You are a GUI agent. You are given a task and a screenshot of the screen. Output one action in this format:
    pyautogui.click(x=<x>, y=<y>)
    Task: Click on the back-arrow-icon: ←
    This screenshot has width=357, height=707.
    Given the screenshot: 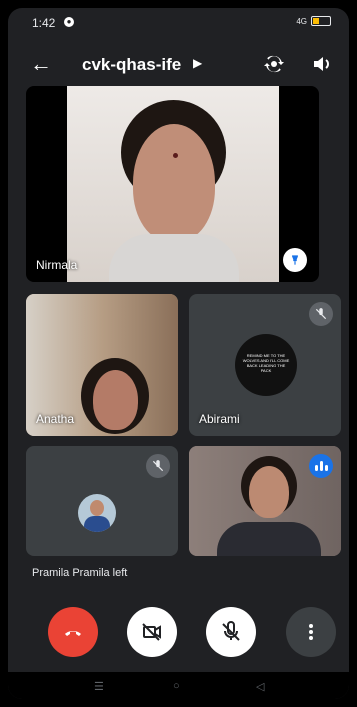 What is the action you would take?
    pyautogui.click(x=41, y=64)
    